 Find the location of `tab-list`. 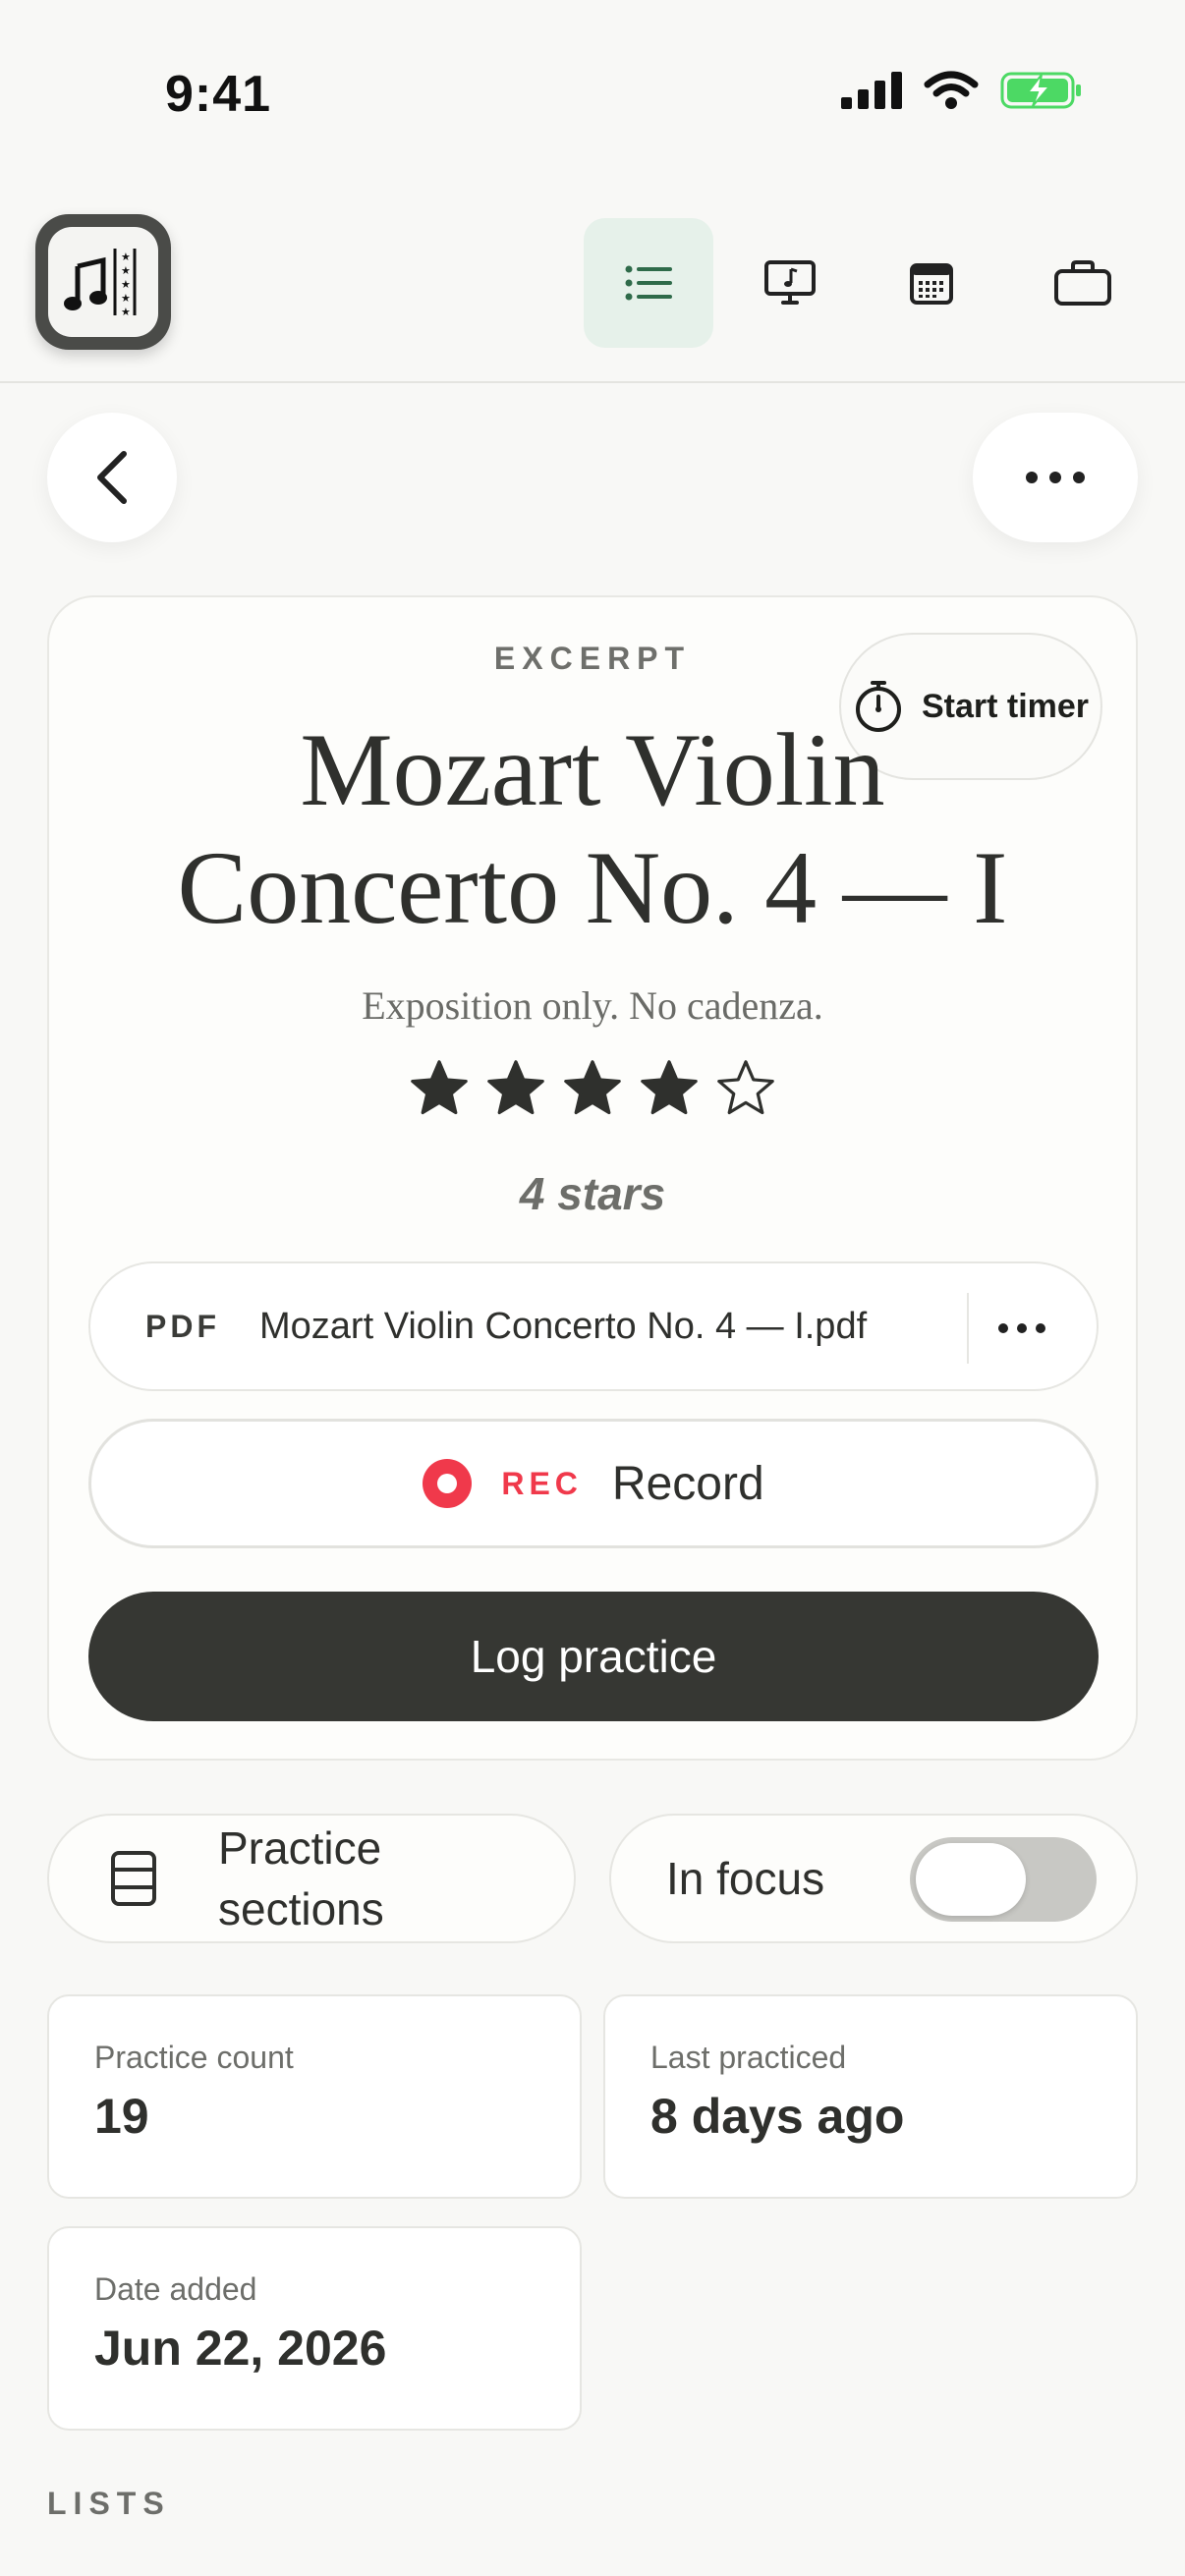

tab-list is located at coordinates (649, 283).